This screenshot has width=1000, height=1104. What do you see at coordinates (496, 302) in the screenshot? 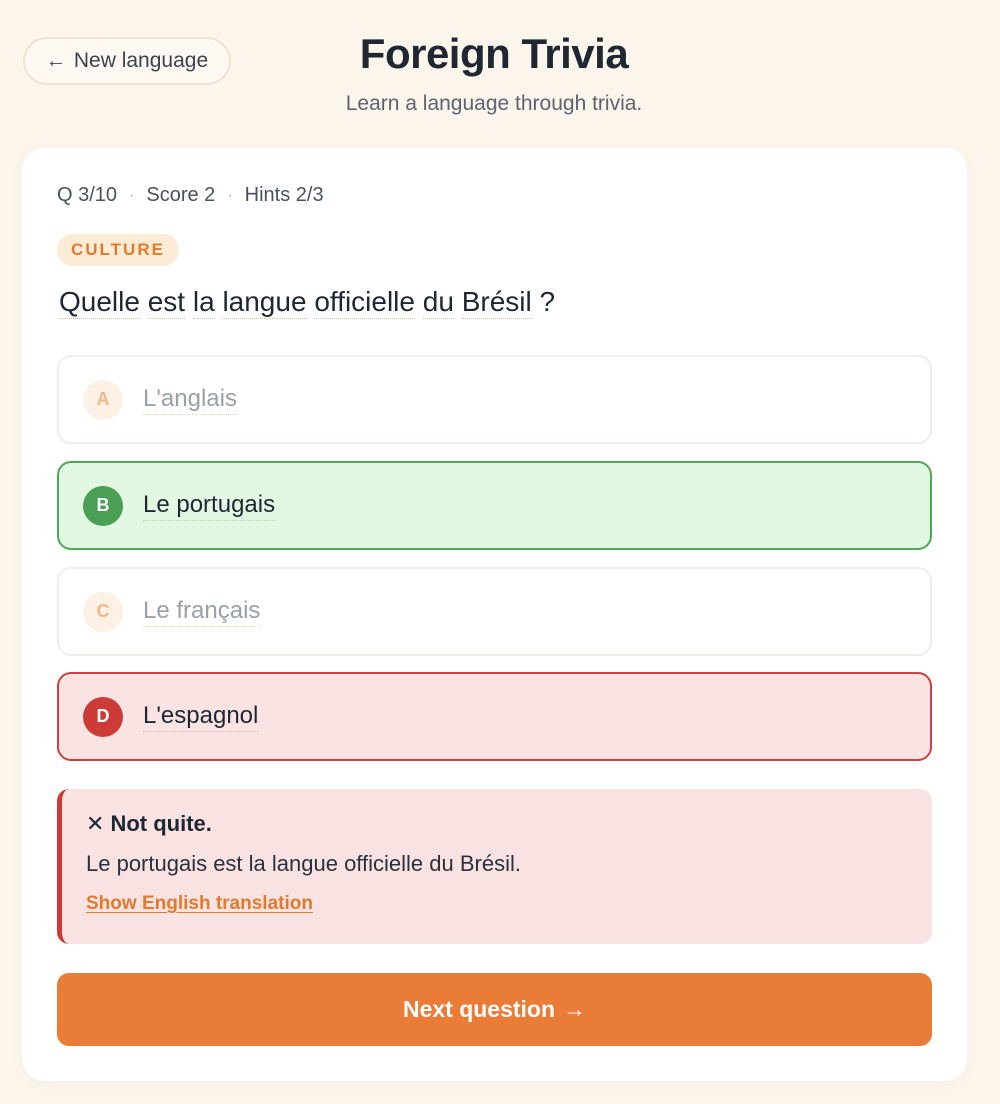
I see `question-word: Brésil` at bounding box center [496, 302].